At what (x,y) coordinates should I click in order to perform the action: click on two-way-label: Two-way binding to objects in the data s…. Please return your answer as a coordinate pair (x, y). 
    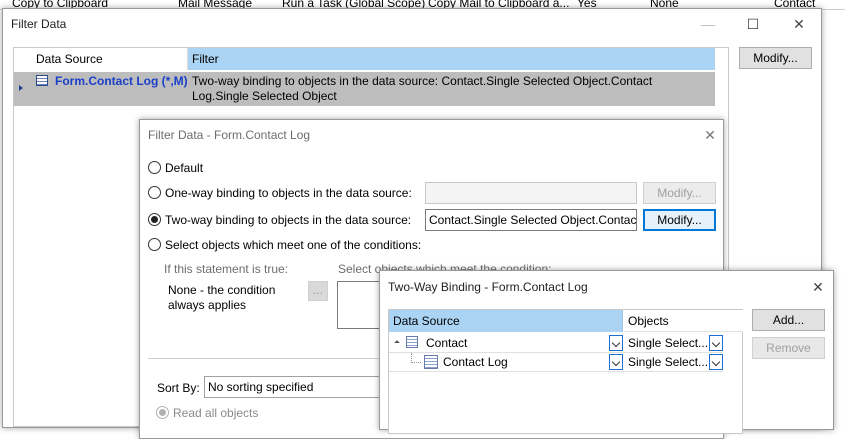
    Looking at the image, I should click on (288, 220).